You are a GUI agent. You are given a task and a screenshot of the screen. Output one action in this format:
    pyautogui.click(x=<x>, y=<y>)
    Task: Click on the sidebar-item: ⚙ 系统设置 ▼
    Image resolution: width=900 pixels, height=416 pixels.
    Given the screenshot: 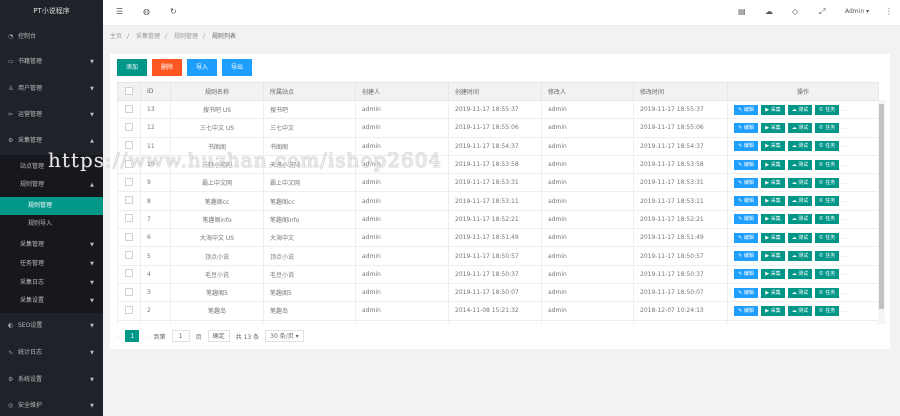 What is the action you would take?
    pyautogui.click(x=51, y=380)
    